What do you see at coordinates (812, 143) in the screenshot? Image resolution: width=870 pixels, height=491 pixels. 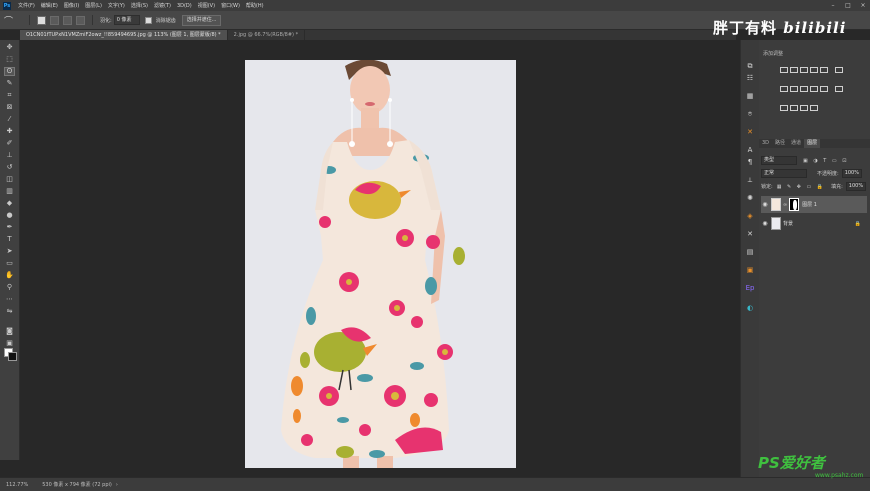 I see `tab-layers: 图层` at bounding box center [812, 143].